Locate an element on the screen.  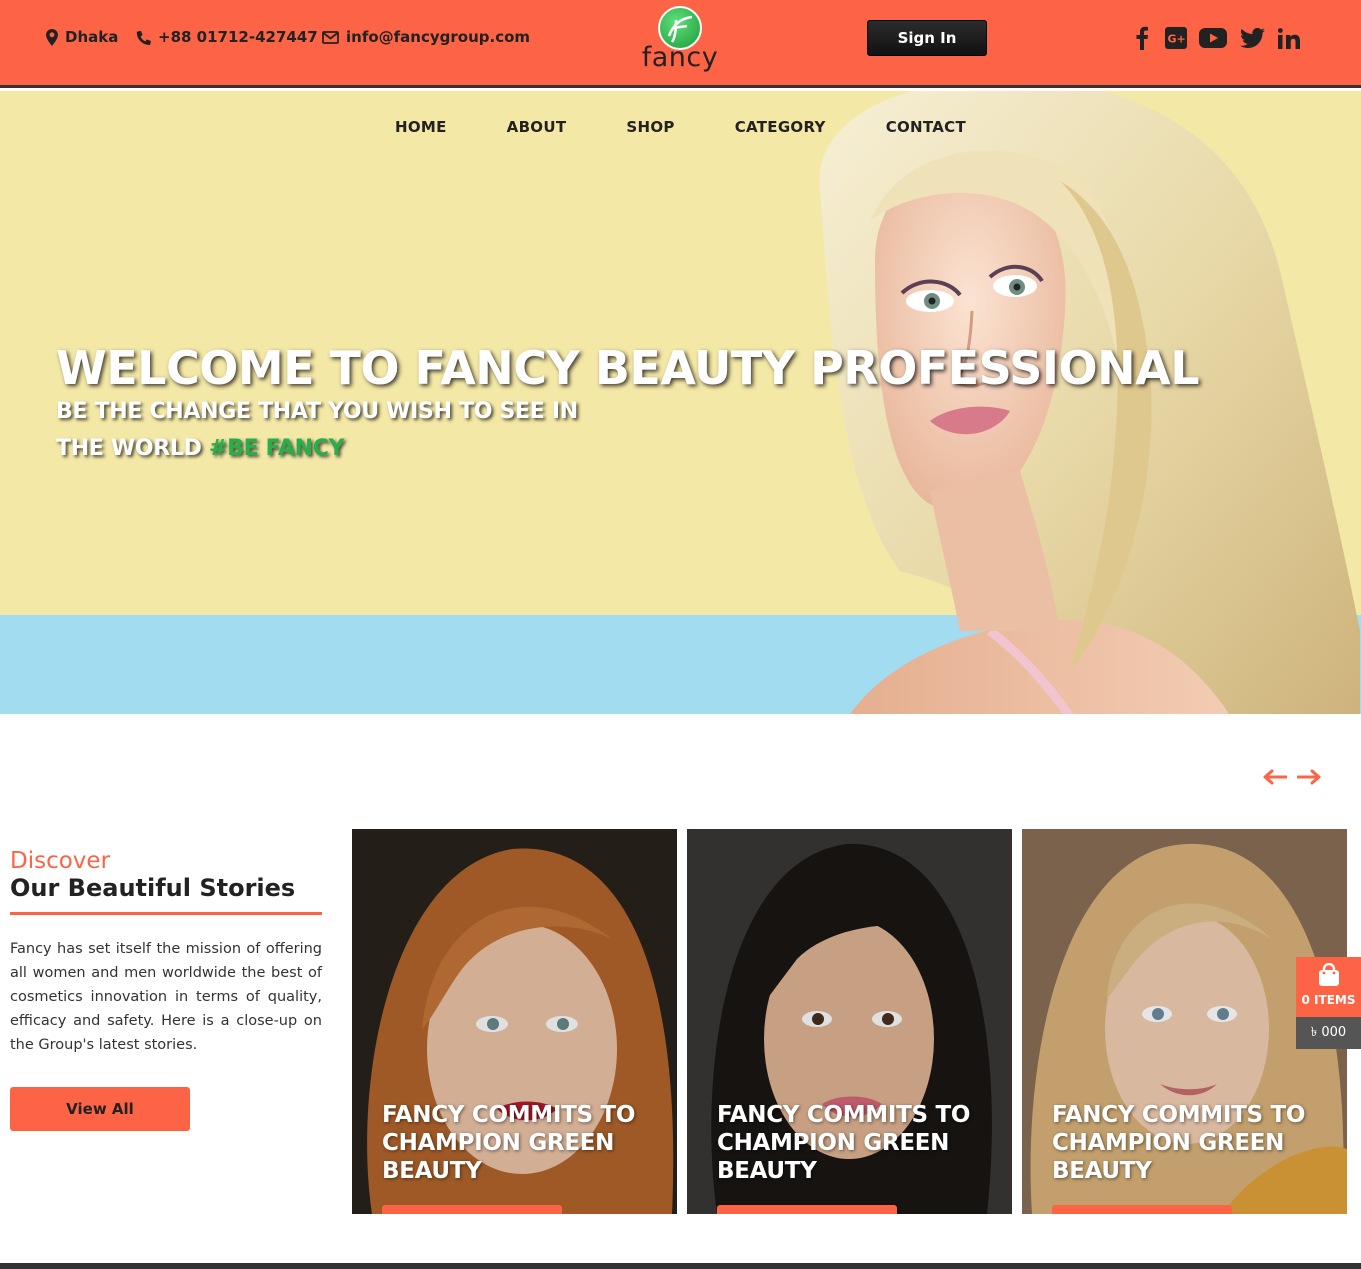
hero-hashtag: #BE FANCY is located at coordinates (276, 448).